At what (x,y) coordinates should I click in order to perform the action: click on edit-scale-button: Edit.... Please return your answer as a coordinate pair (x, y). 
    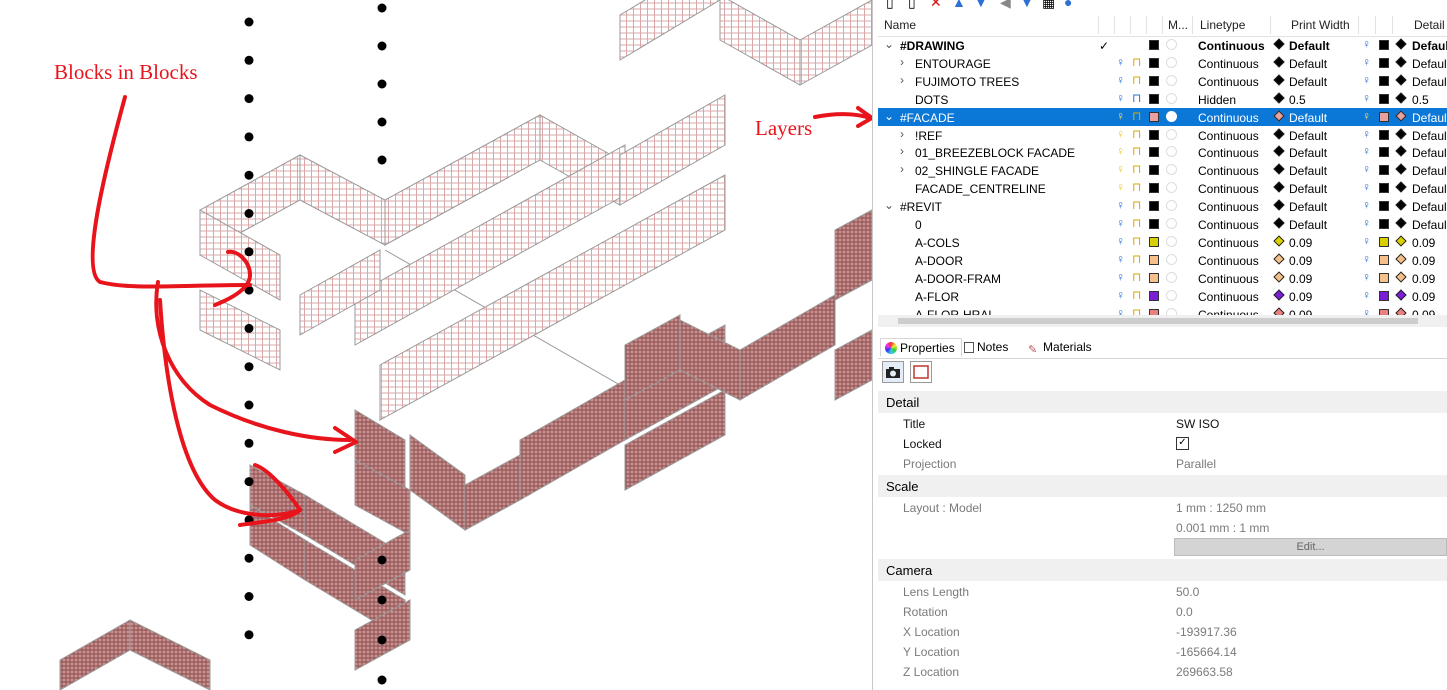
    Looking at the image, I should click on (1310, 547).